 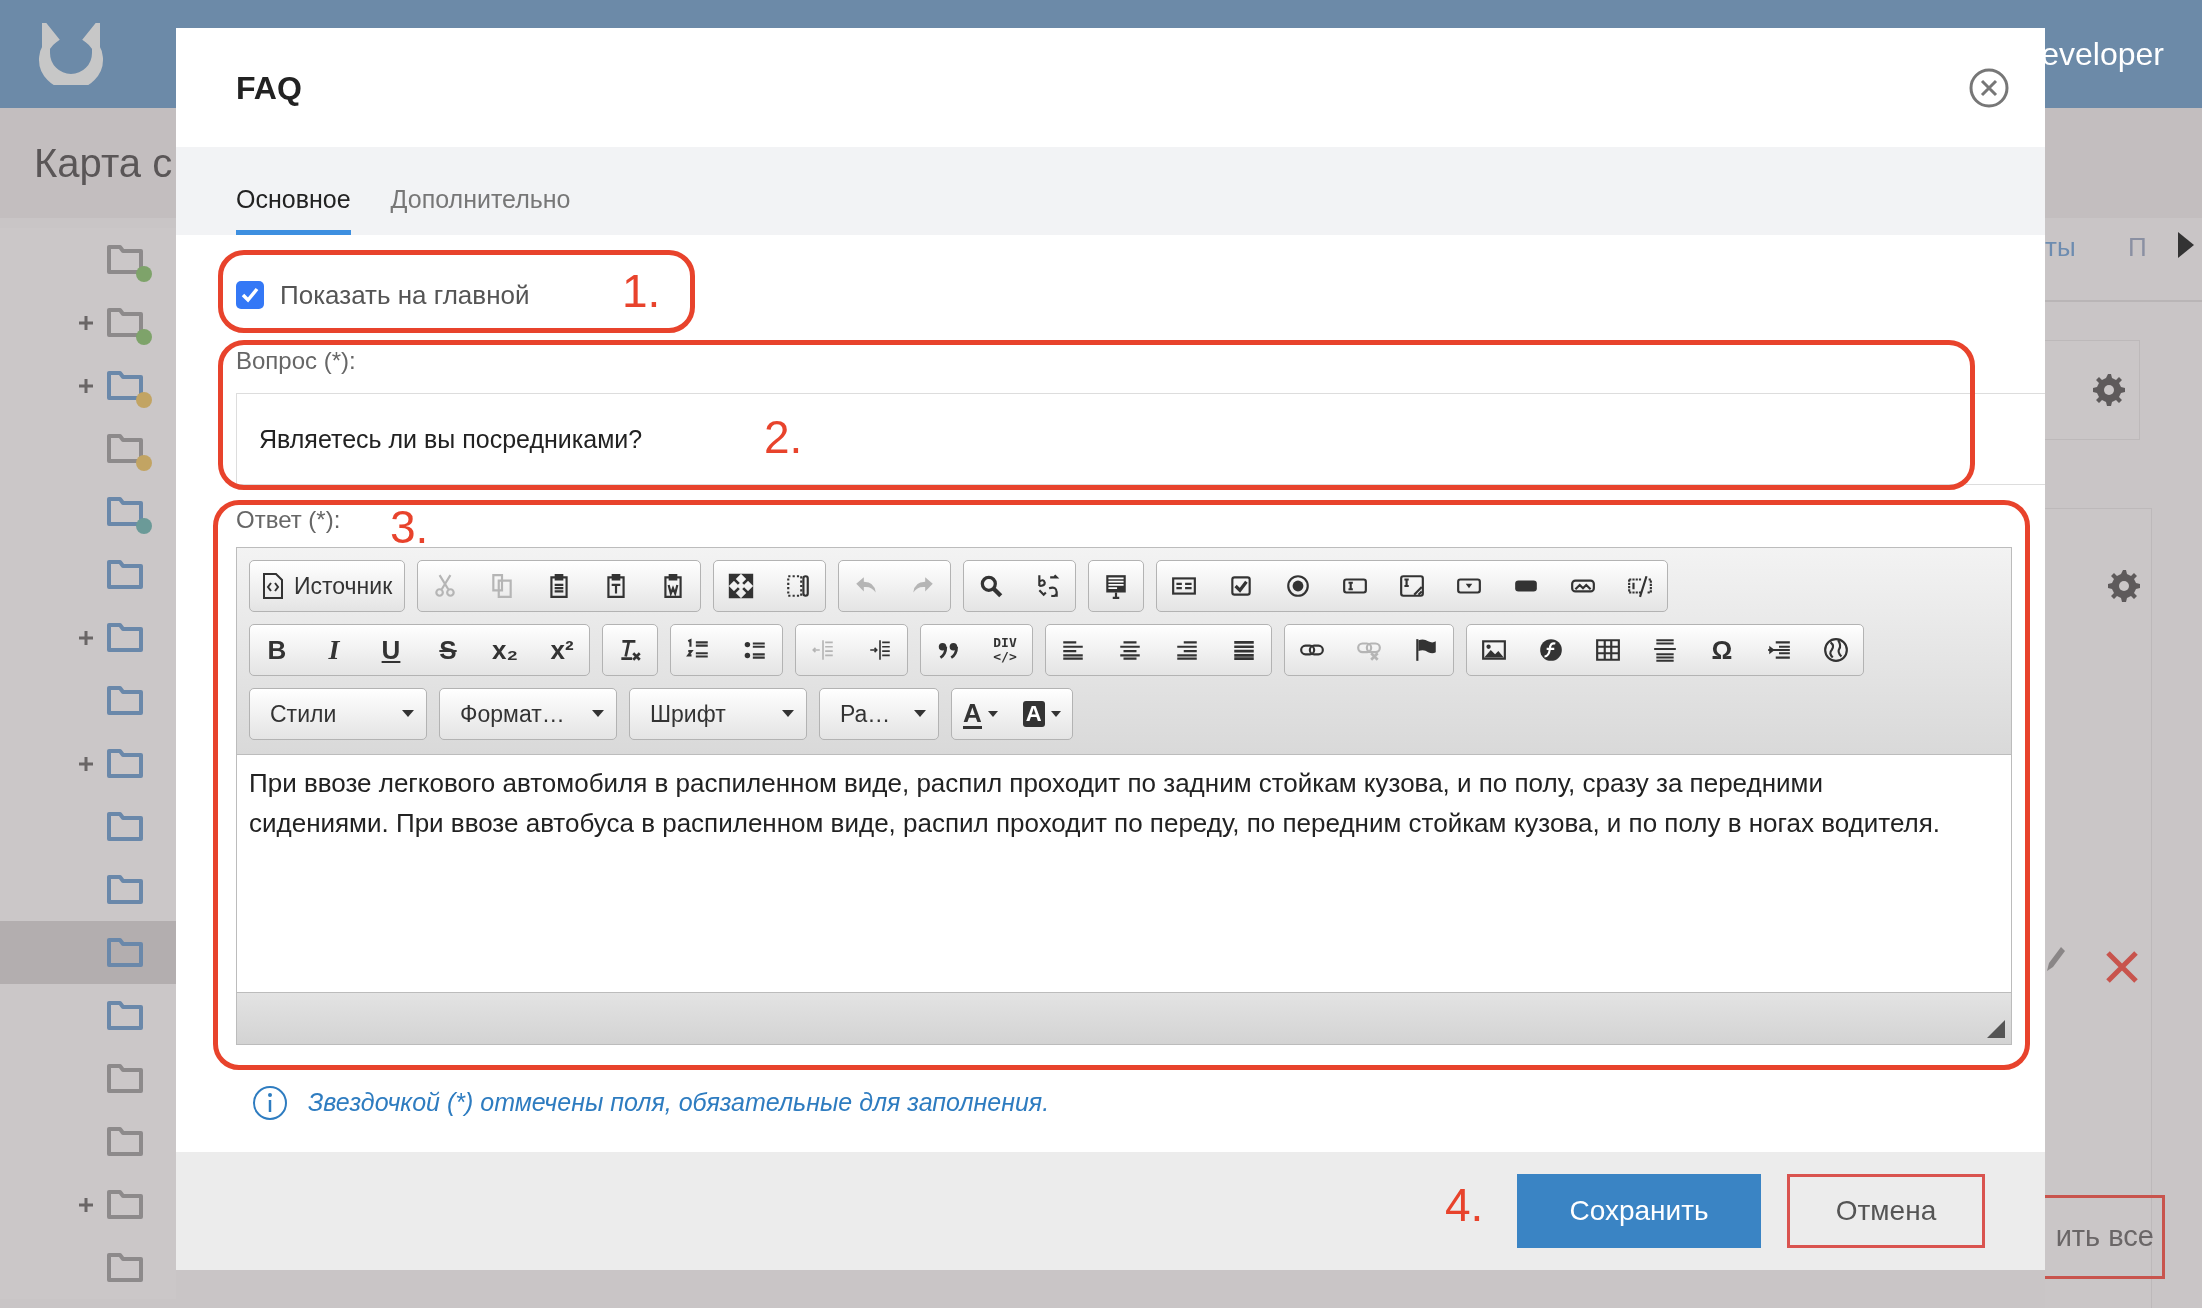 I want to click on toolbar-button: B, so click(x=277, y=650).